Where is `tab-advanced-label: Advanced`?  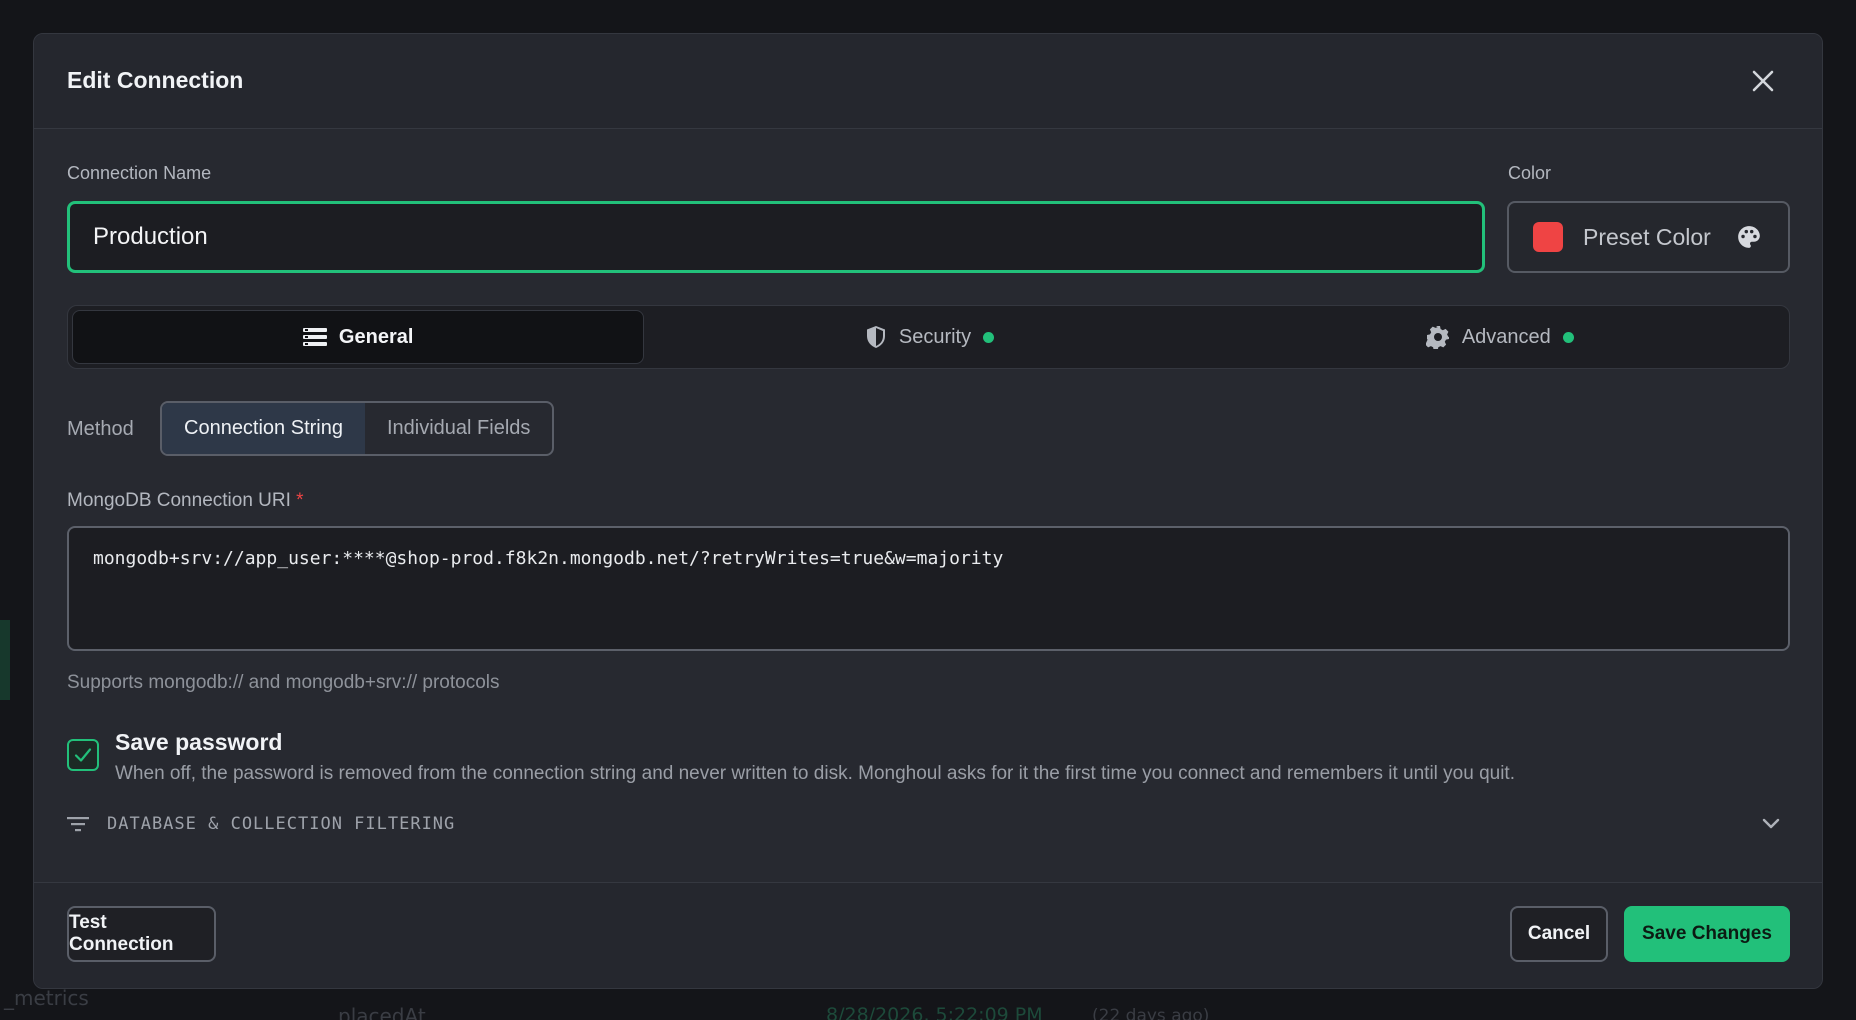 tab-advanced-label: Advanced is located at coordinates (1506, 336).